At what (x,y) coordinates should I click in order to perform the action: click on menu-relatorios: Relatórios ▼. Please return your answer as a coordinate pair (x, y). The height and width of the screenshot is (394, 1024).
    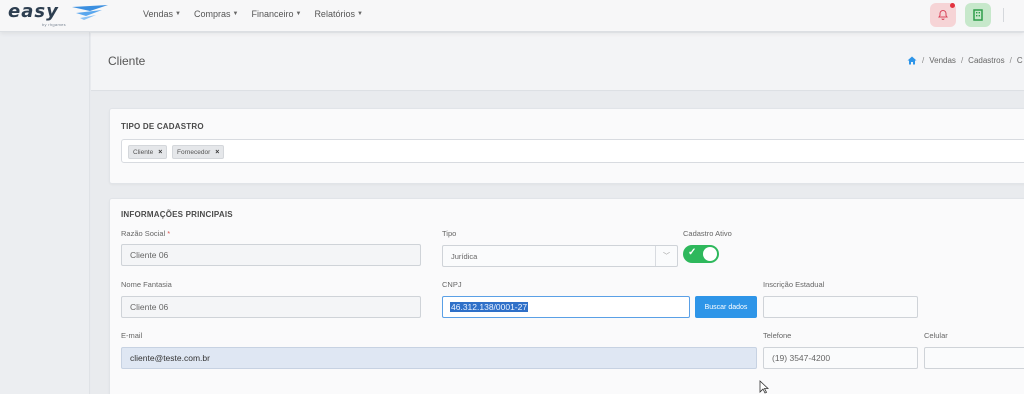
    Looking at the image, I should click on (338, 14).